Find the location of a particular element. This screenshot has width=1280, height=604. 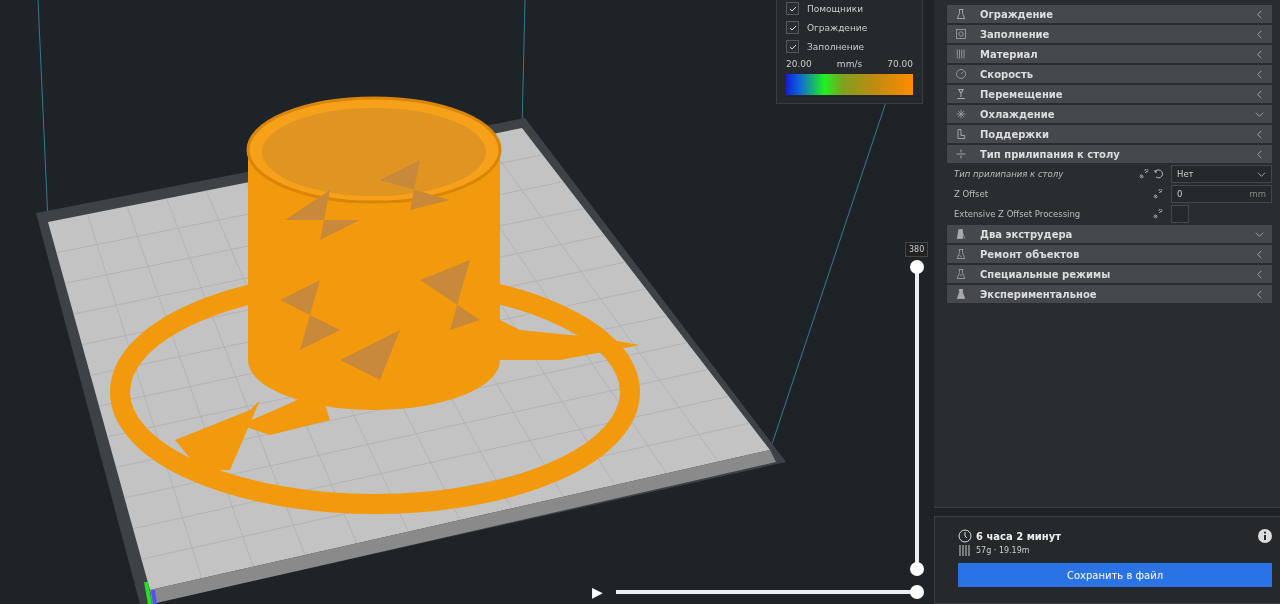

dropdown-field: Нет is located at coordinates (1221, 174).